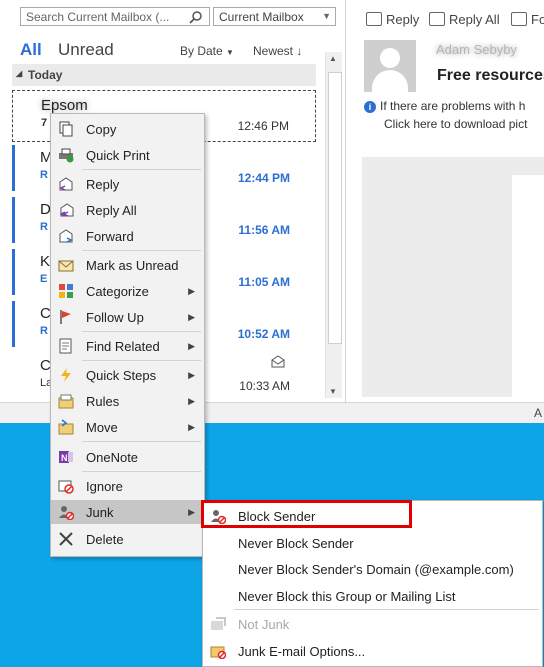 The height and width of the screenshot is (667, 544). I want to click on menu-item-ignore: Ignore, so click(127, 486).